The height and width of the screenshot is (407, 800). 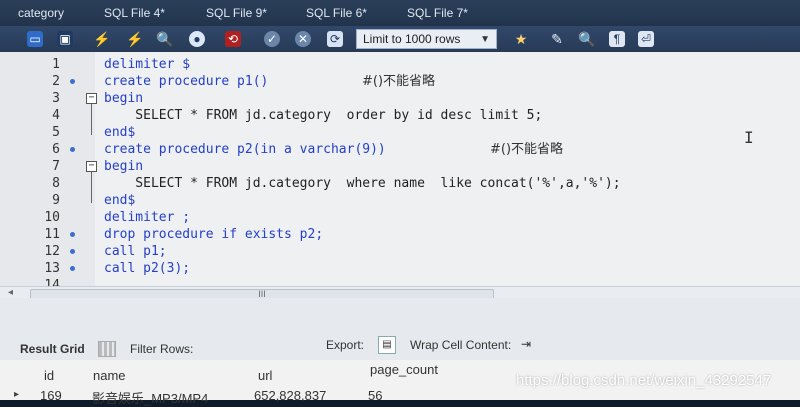 I want to click on execute-selection-icon: ⚡, so click(x=135, y=39).